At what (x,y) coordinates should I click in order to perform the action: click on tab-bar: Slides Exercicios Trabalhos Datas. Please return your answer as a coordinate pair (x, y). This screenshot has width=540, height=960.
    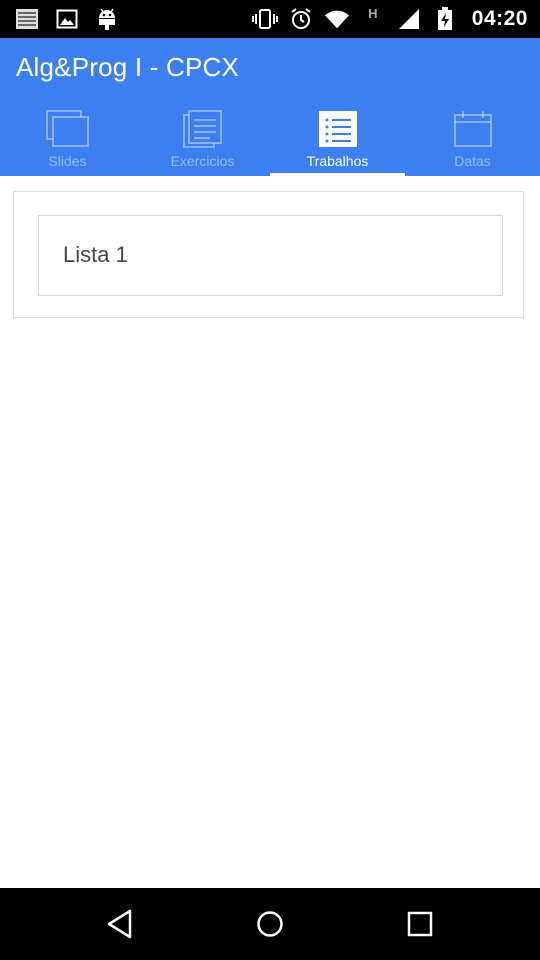
    Looking at the image, I should click on (270, 140).